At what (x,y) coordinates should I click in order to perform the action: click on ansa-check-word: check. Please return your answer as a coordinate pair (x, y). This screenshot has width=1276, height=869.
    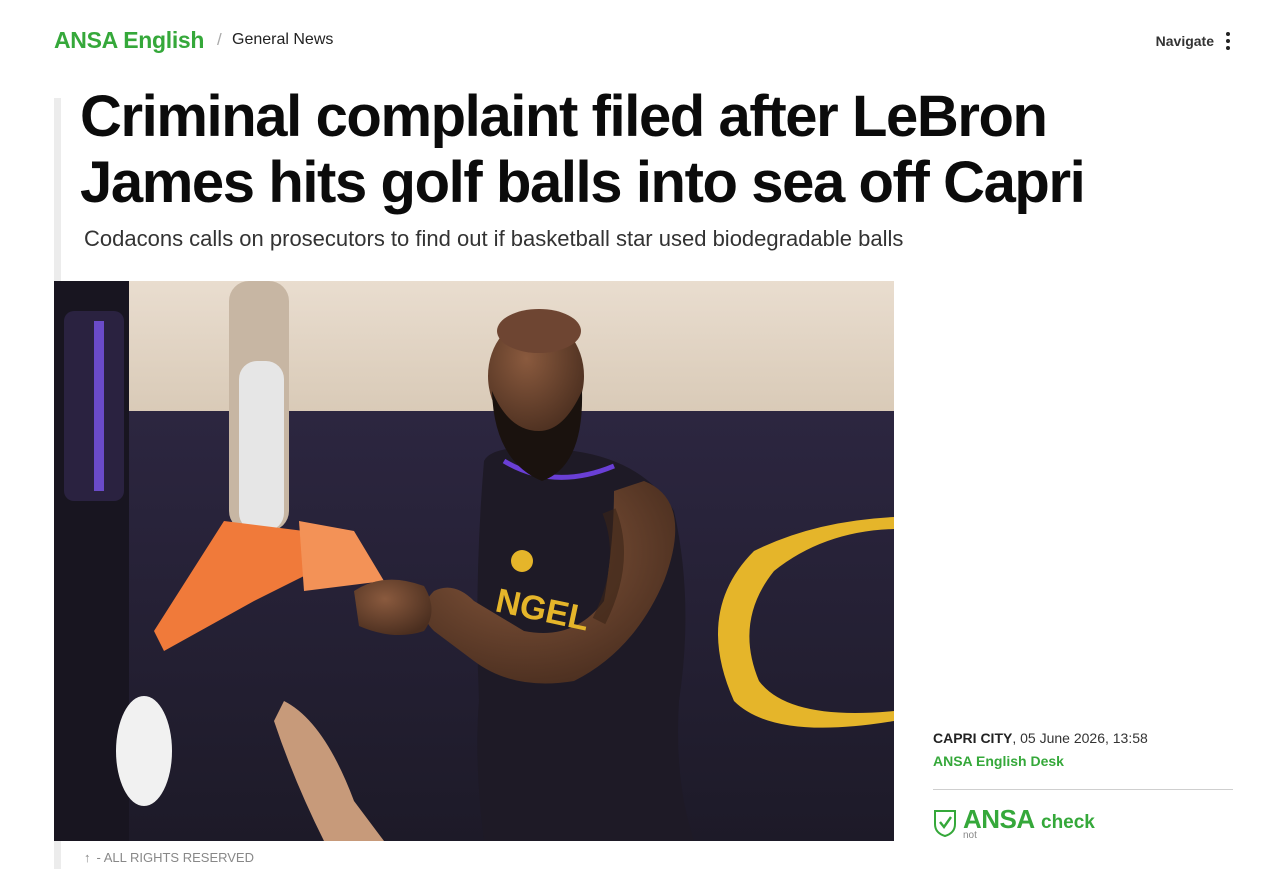
    Looking at the image, I should click on (1068, 822).